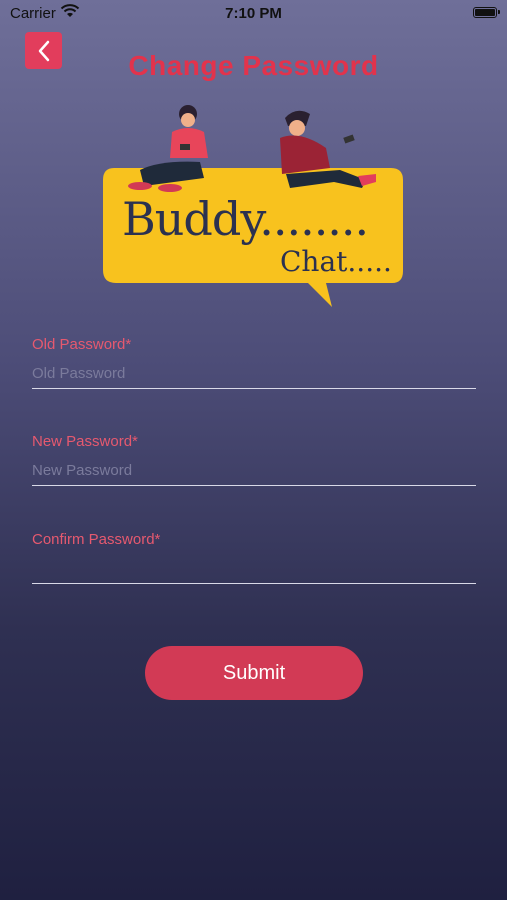 Image resolution: width=507 pixels, height=900 pixels. Describe the element at coordinates (254, 673) in the screenshot. I see `submit-button: Submit` at that location.